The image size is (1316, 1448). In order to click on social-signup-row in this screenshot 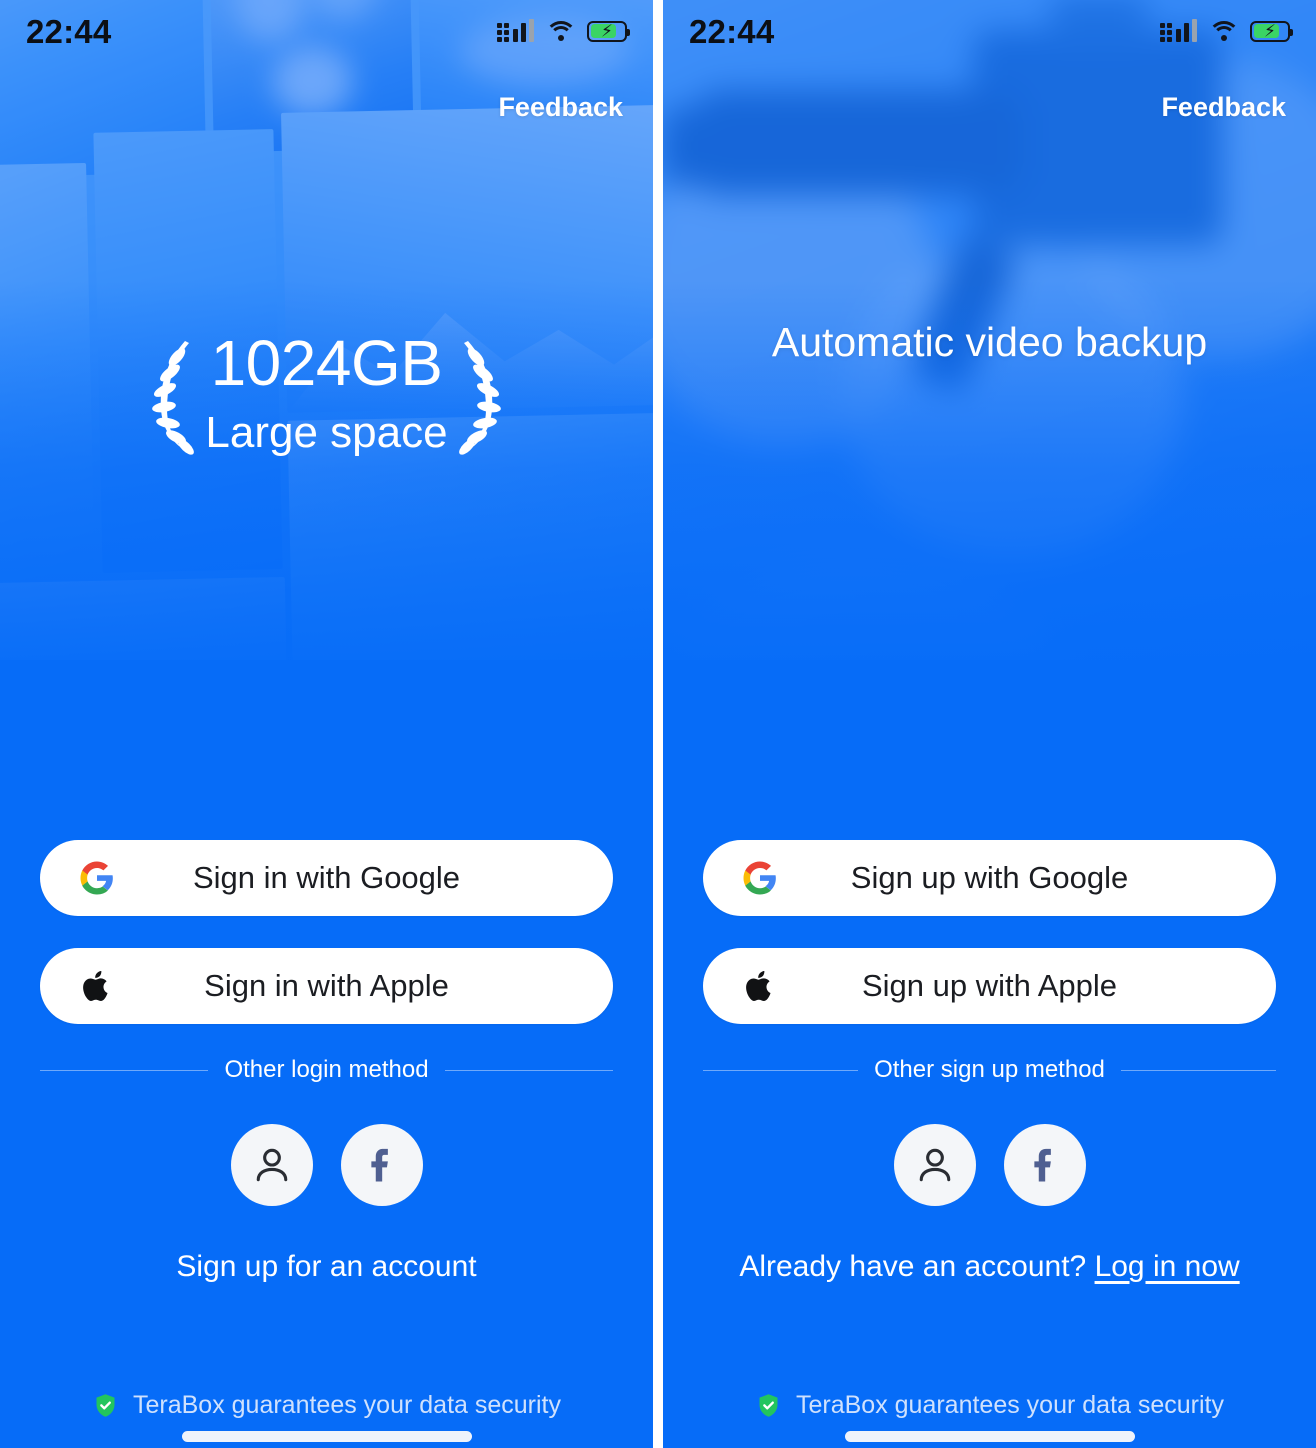, I will do `click(989, 1165)`.